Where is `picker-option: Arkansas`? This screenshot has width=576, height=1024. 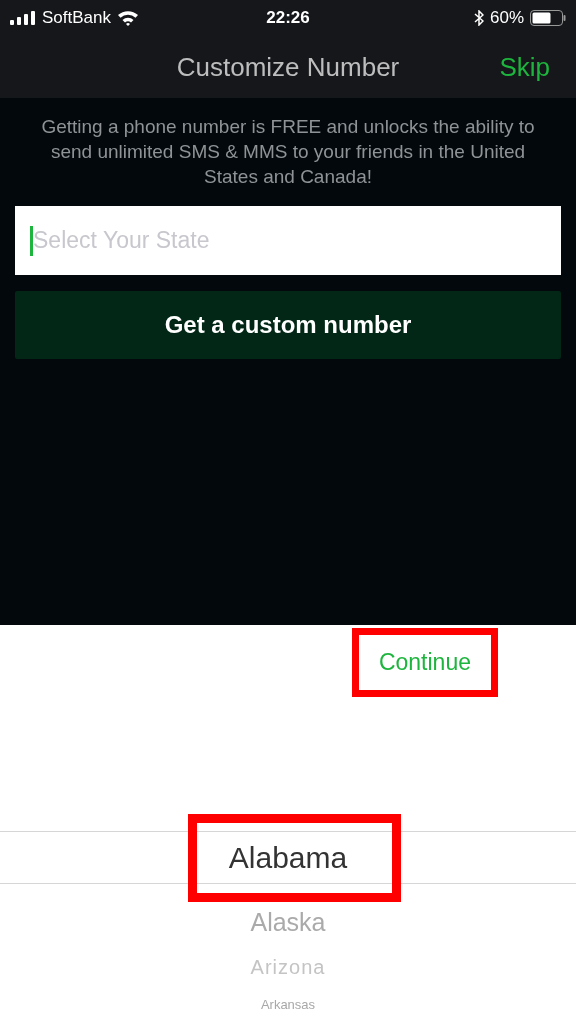 picker-option: Arkansas is located at coordinates (288, 1004).